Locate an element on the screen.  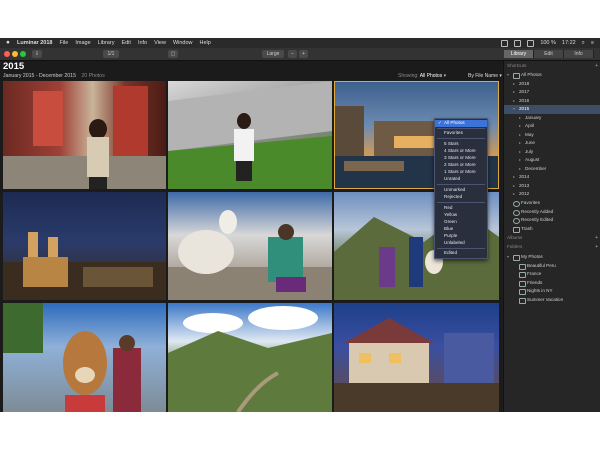
sidebar-item-all-photos: ▾ All Photos is located at coordinates (552, 75).